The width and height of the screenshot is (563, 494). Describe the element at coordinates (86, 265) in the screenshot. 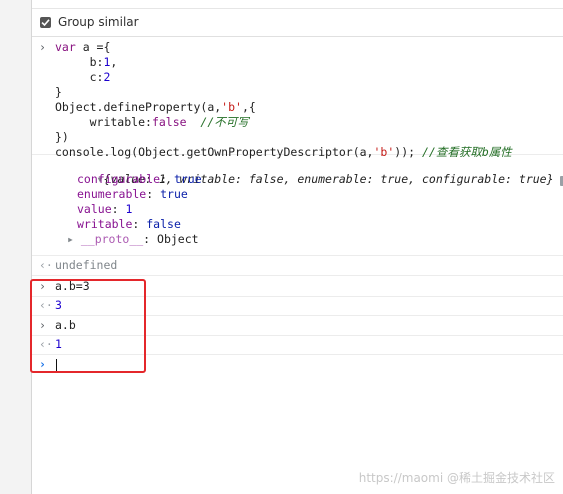

I see `result-text: undefined` at that location.